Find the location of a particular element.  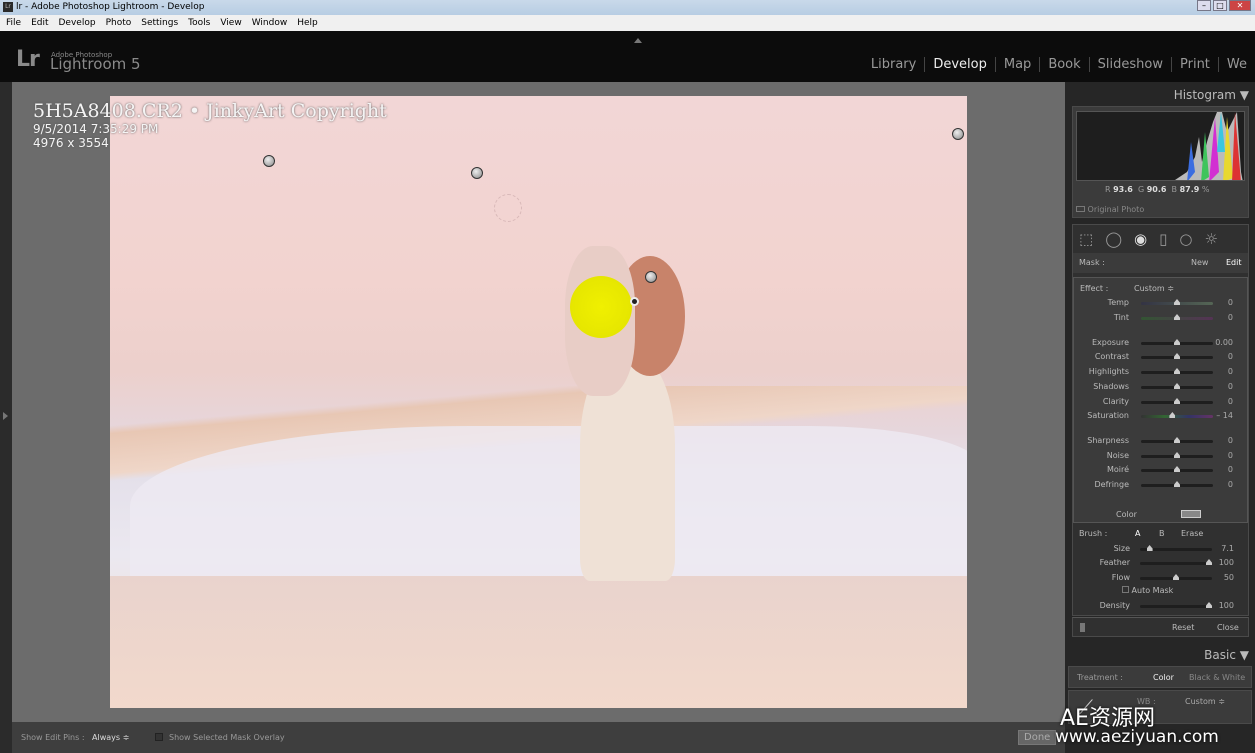

density-slider is located at coordinates (1176, 605).